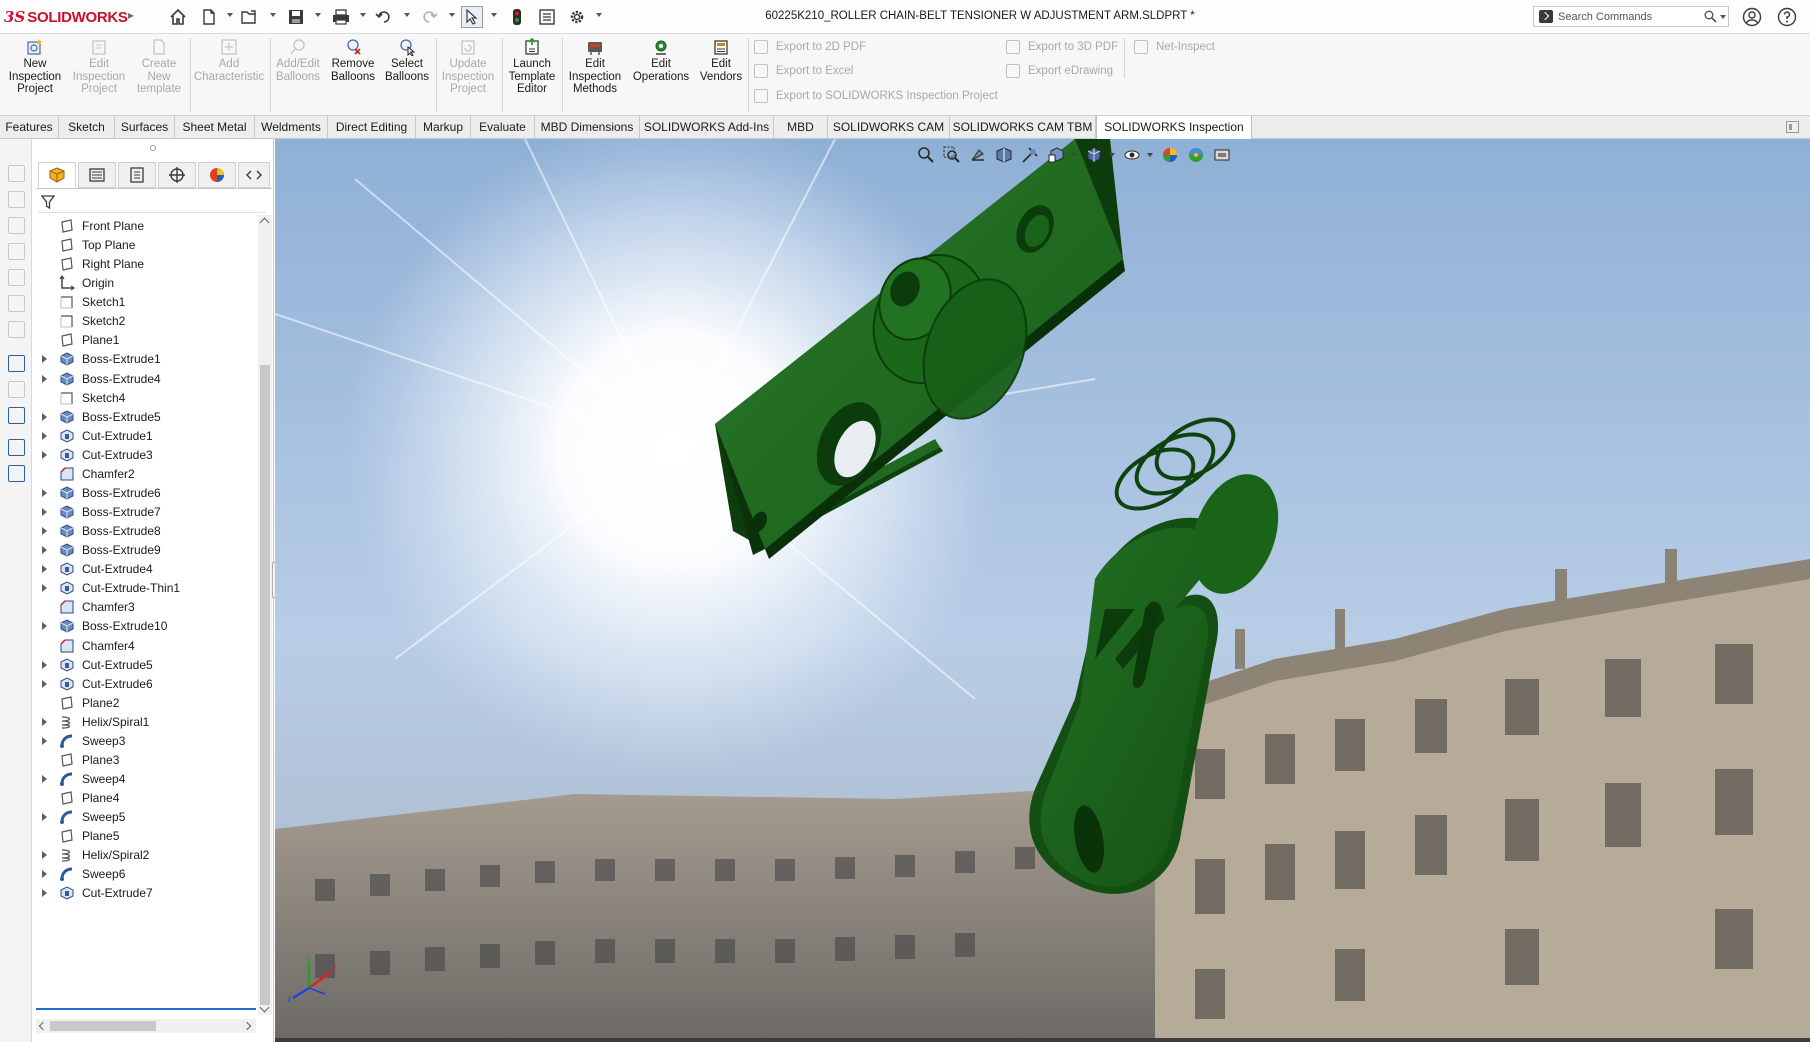 Image resolution: width=1810 pixels, height=1042 pixels. What do you see at coordinates (145, 127) in the screenshot?
I see `tab-surfaces: Surfaces` at bounding box center [145, 127].